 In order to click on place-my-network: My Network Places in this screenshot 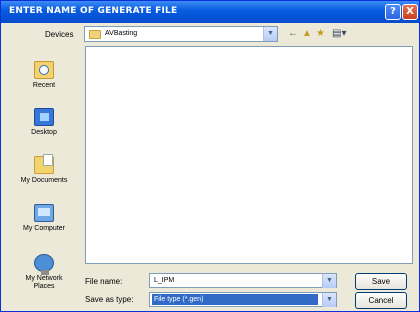, I will do `click(44, 272)`.